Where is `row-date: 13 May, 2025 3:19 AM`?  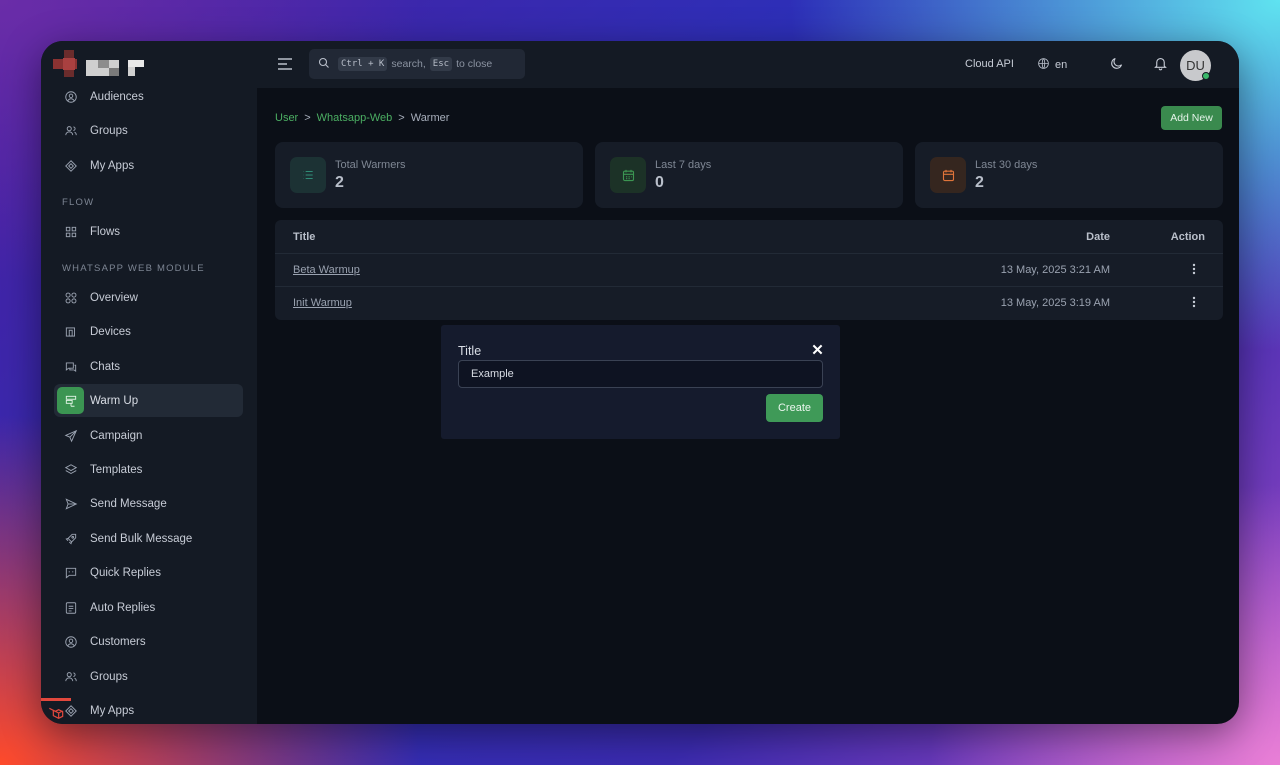
row-date: 13 May, 2025 3:19 AM is located at coordinates (1055, 303).